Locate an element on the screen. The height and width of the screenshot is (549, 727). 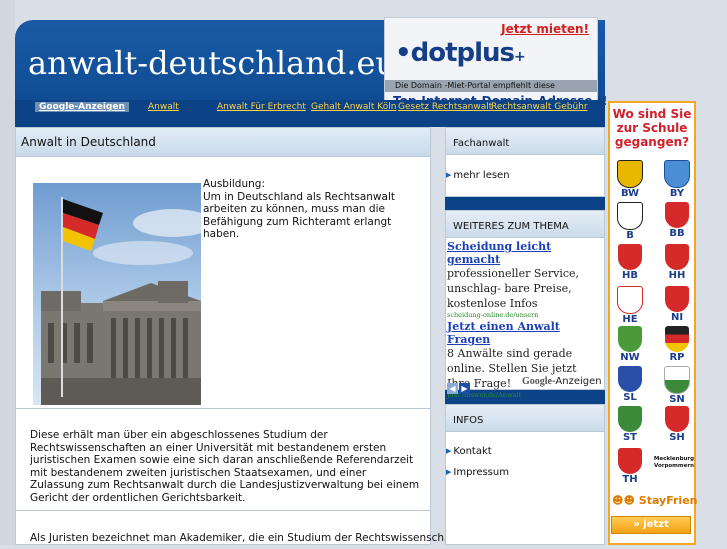
ad-url: scheidung-online.de/unsern is located at coordinates (521, 315).